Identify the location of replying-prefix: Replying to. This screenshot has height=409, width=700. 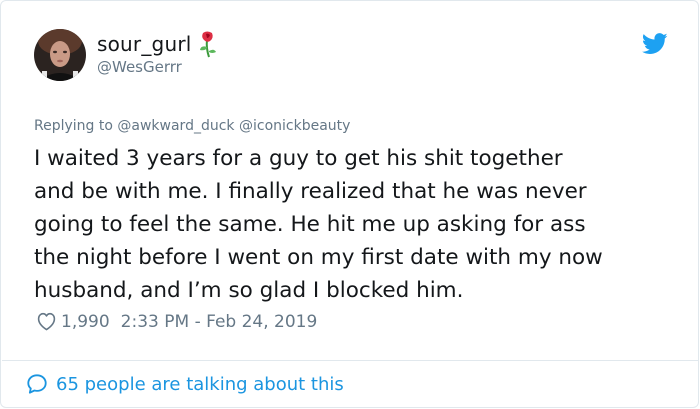
(73, 126).